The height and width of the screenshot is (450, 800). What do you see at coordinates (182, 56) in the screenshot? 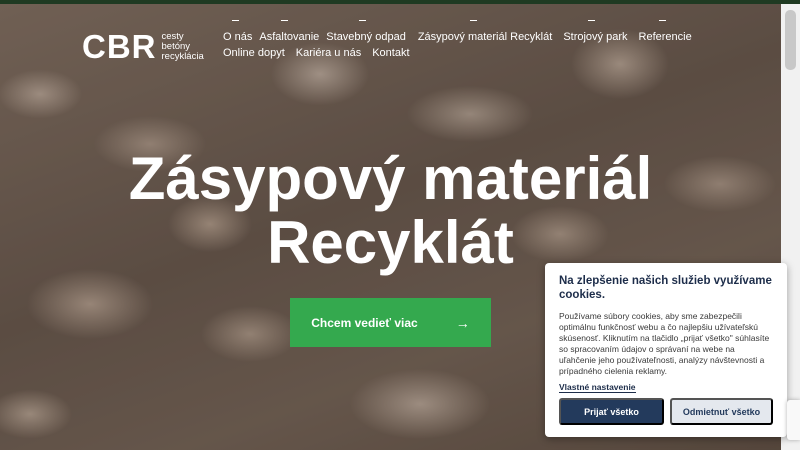
I see `logo-tagline-line: recyklácia` at bounding box center [182, 56].